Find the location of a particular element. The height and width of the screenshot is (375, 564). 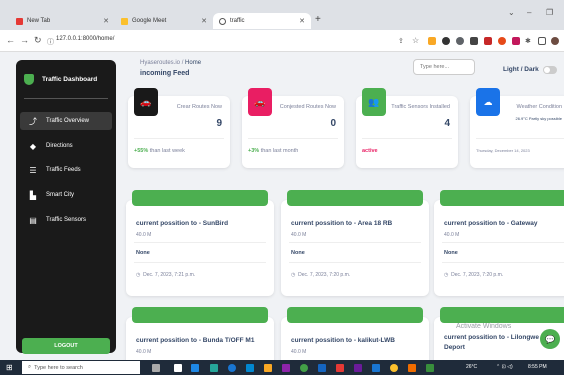

info-icon: ⓘ is located at coordinates (50, 42).